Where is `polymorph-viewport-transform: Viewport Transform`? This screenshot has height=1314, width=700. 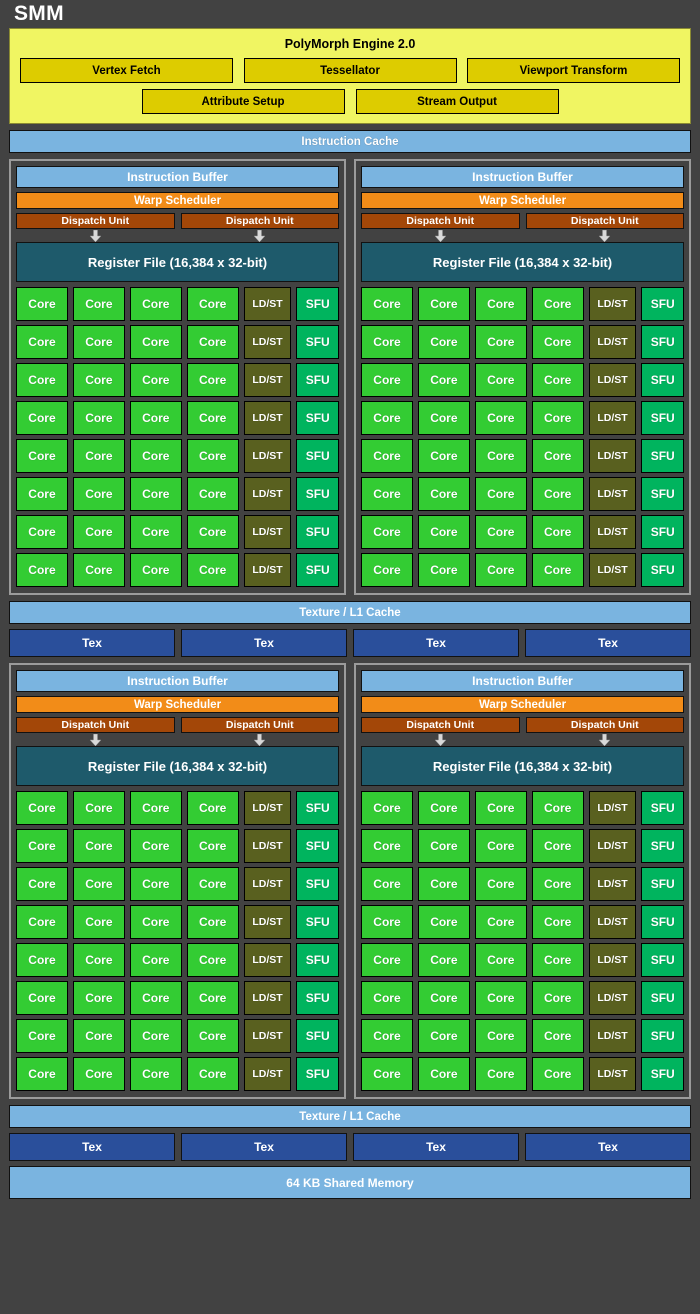
polymorph-viewport-transform: Viewport Transform is located at coordinates (573, 70).